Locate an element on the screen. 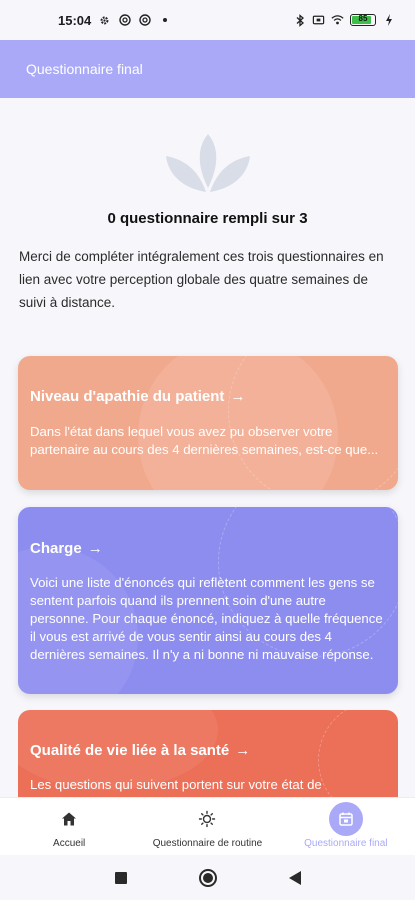  nav-item-questionnaire-final: Questionnaire final is located at coordinates (346, 826).